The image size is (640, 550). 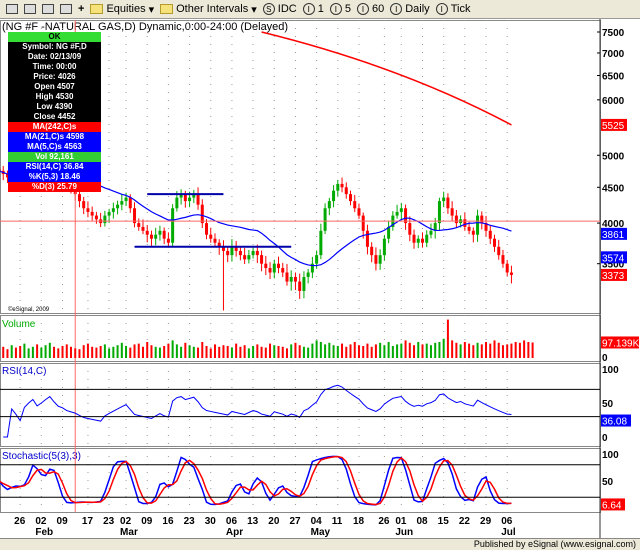 What do you see at coordinates (359, 521) in the screenshot?
I see `x-tick-label: 18` at bounding box center [359, 521].